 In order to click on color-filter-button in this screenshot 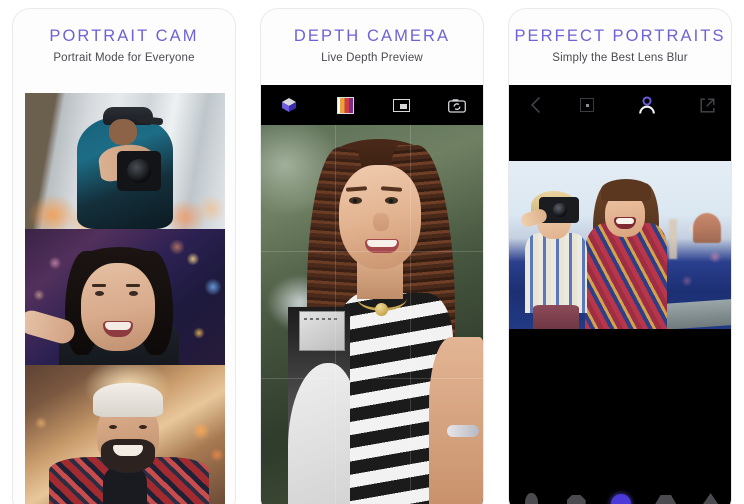, I will do `click(345, 105)`.